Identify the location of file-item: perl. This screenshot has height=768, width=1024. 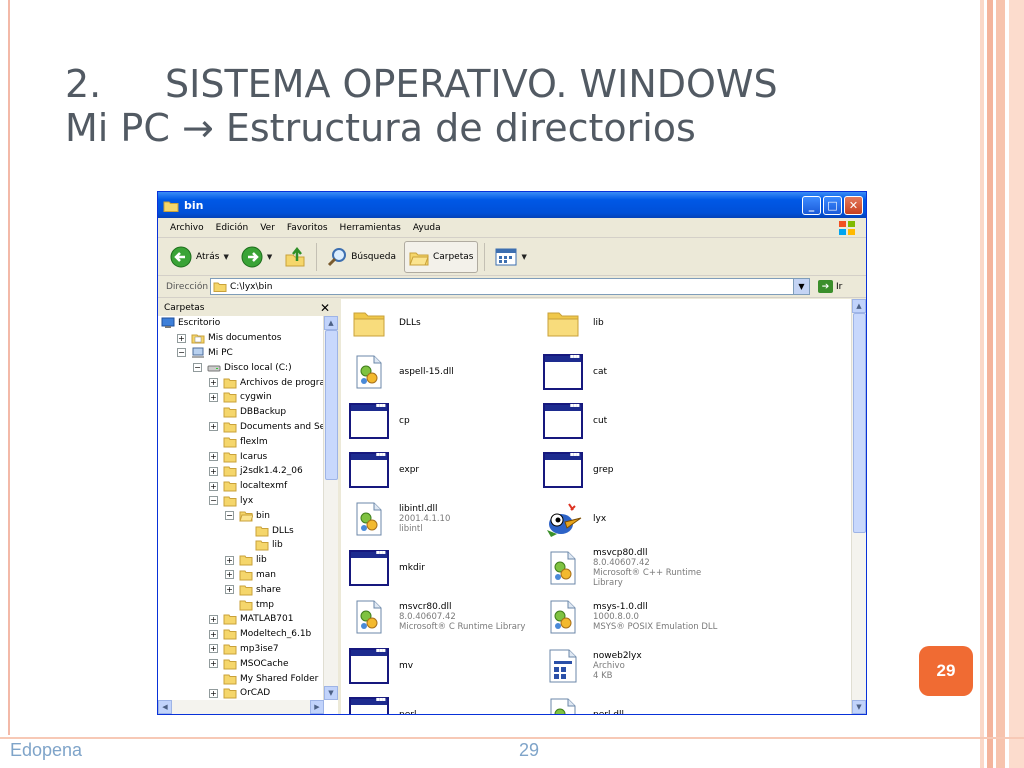
(442, 703).